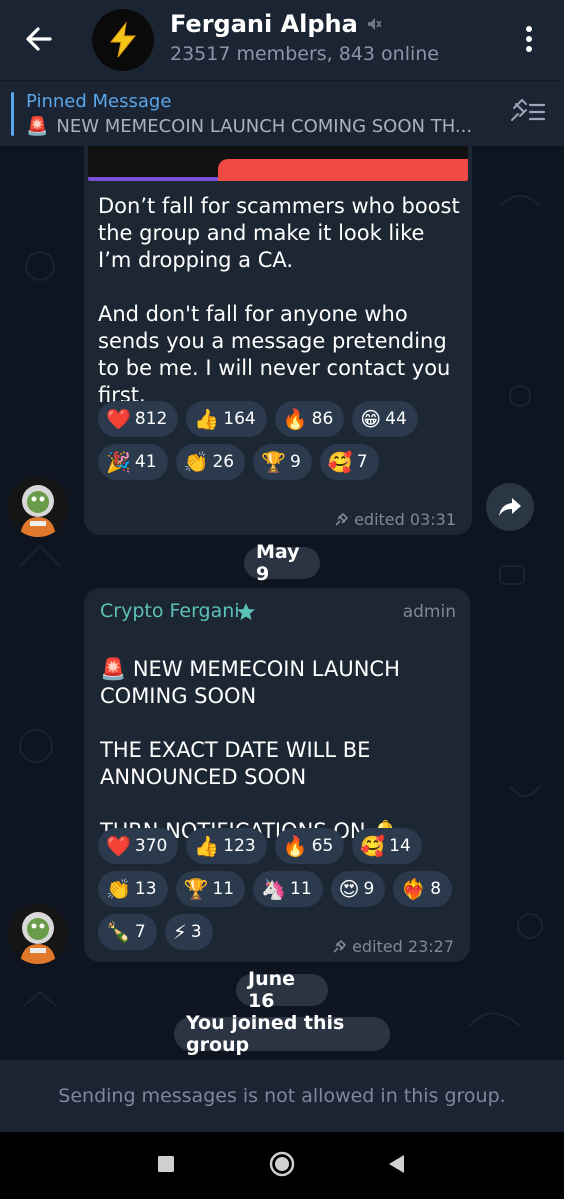 The height and width of the screenshot is (1199, 564). I want to click on reaction-heart-fire: ❤️‍🔥 8, so click(423, 889).